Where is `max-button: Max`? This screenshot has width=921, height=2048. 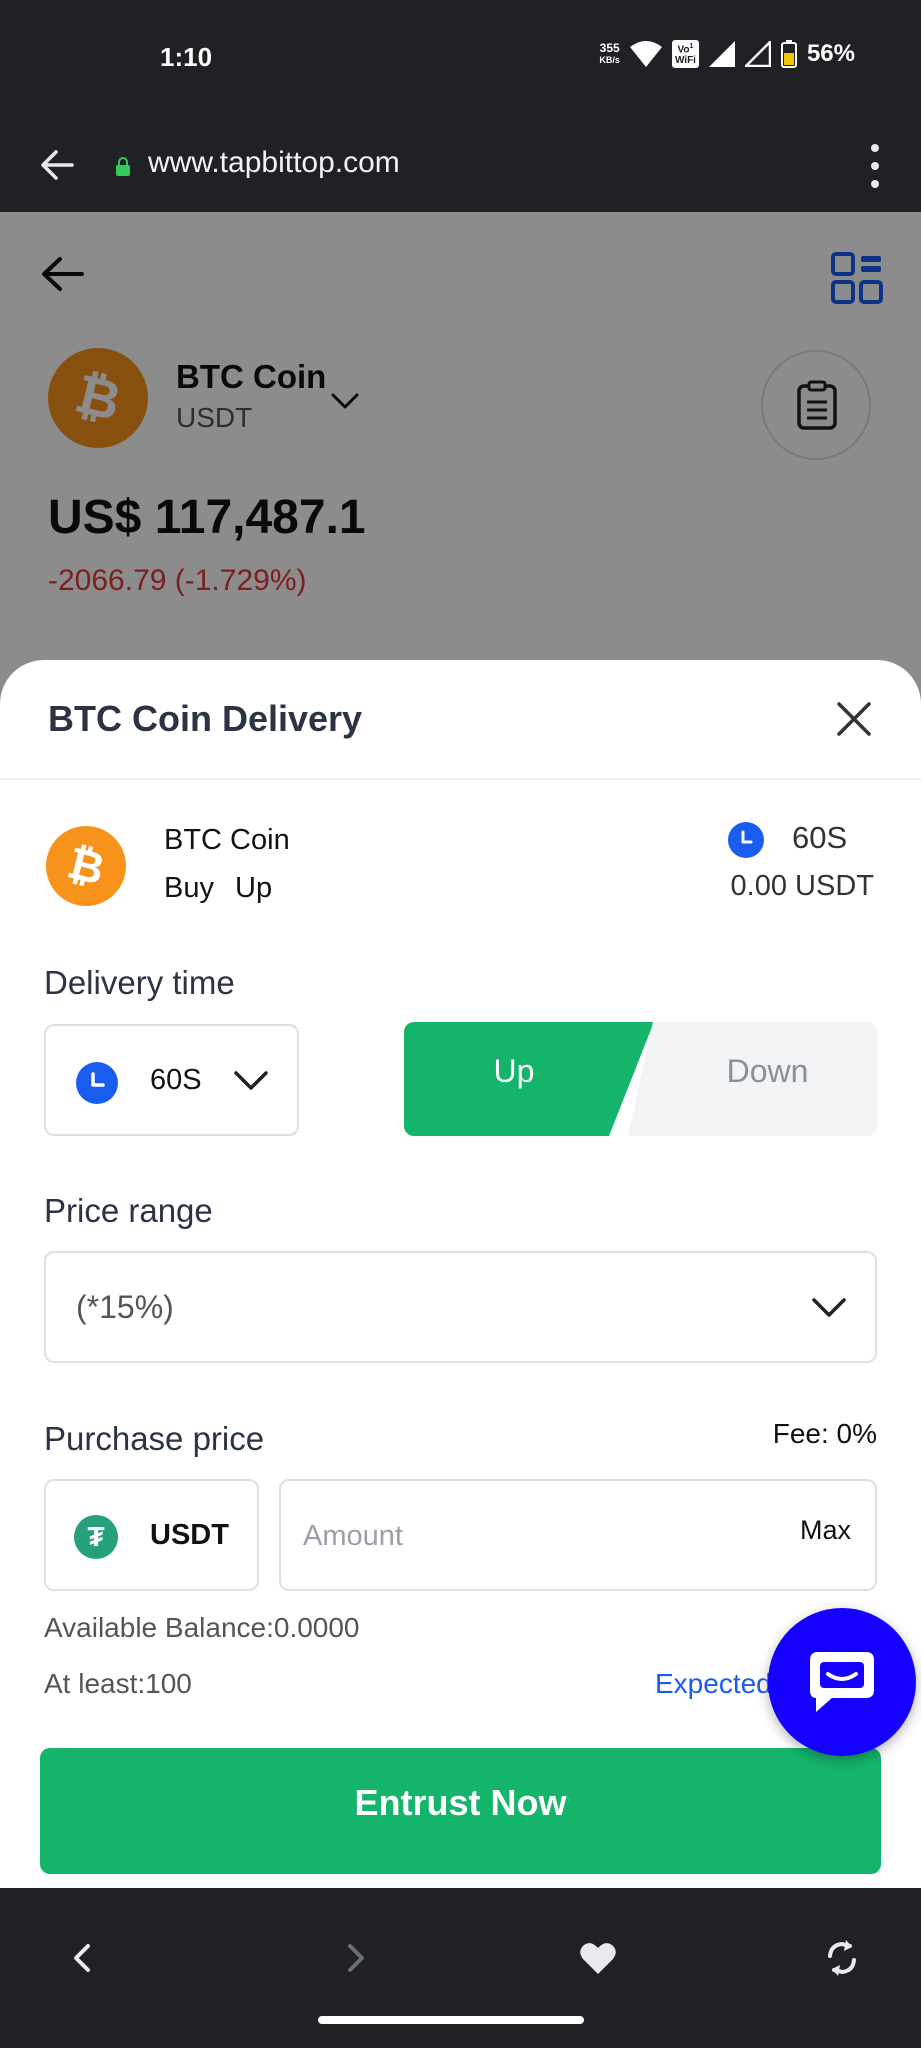
max-button: Max is located at coordinates (825, 1530).